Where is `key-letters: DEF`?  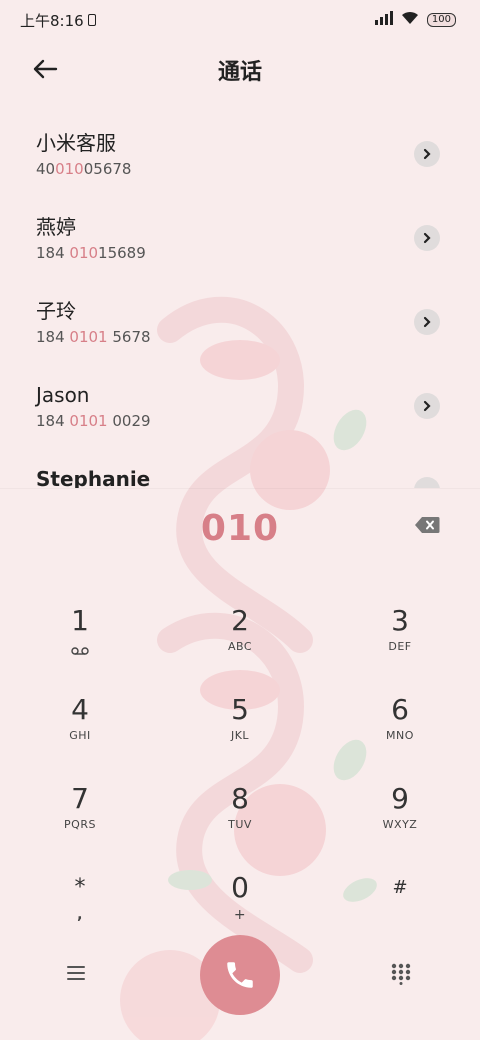 key-letters: DEF is located at coordinates (400, 646).